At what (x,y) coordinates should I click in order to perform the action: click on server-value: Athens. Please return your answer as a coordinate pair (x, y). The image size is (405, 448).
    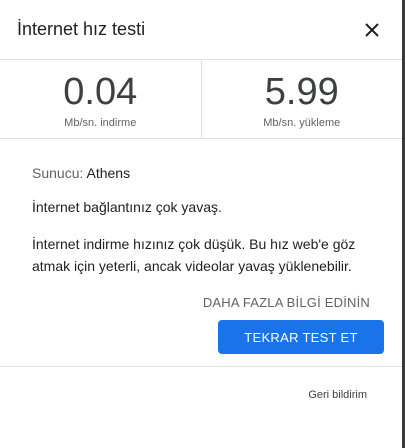
    Looking at the image, I should click on (108, 173).